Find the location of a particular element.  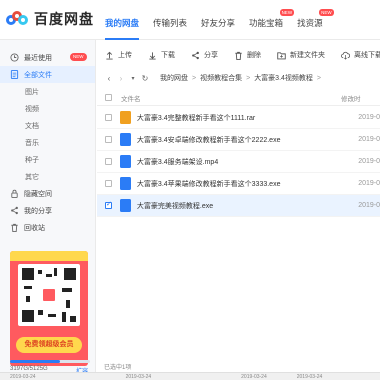

gift-icon is located at coordinates (49, 295).